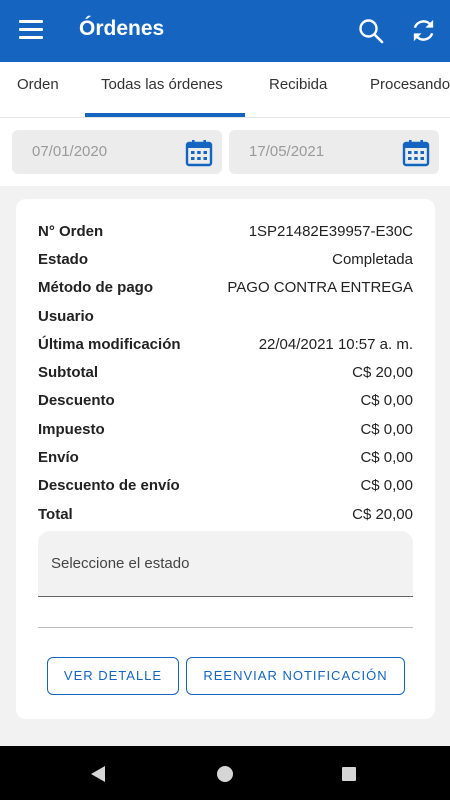 The height and width of the screenshot is (800, 450). What do you see at coordinates (55, 514) in the screenshot?
I see `row-label: Total` at bounding box center [55, 514].